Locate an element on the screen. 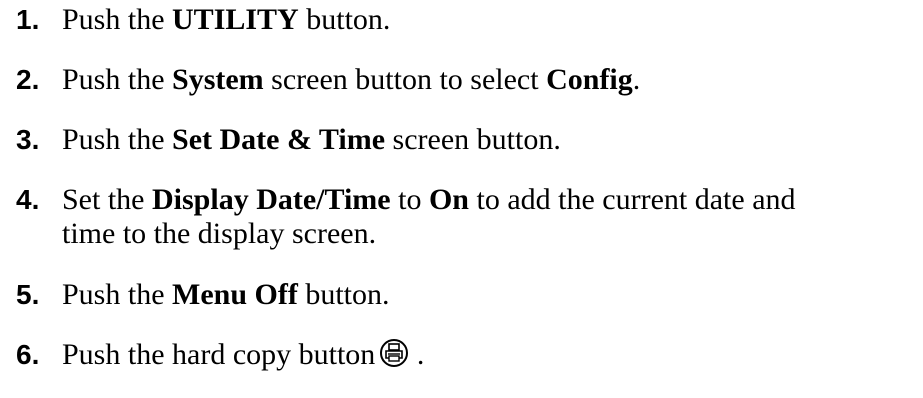 The height and width of the screenshot is (398, 923). printer-icon is located at coordinates (394, 357).